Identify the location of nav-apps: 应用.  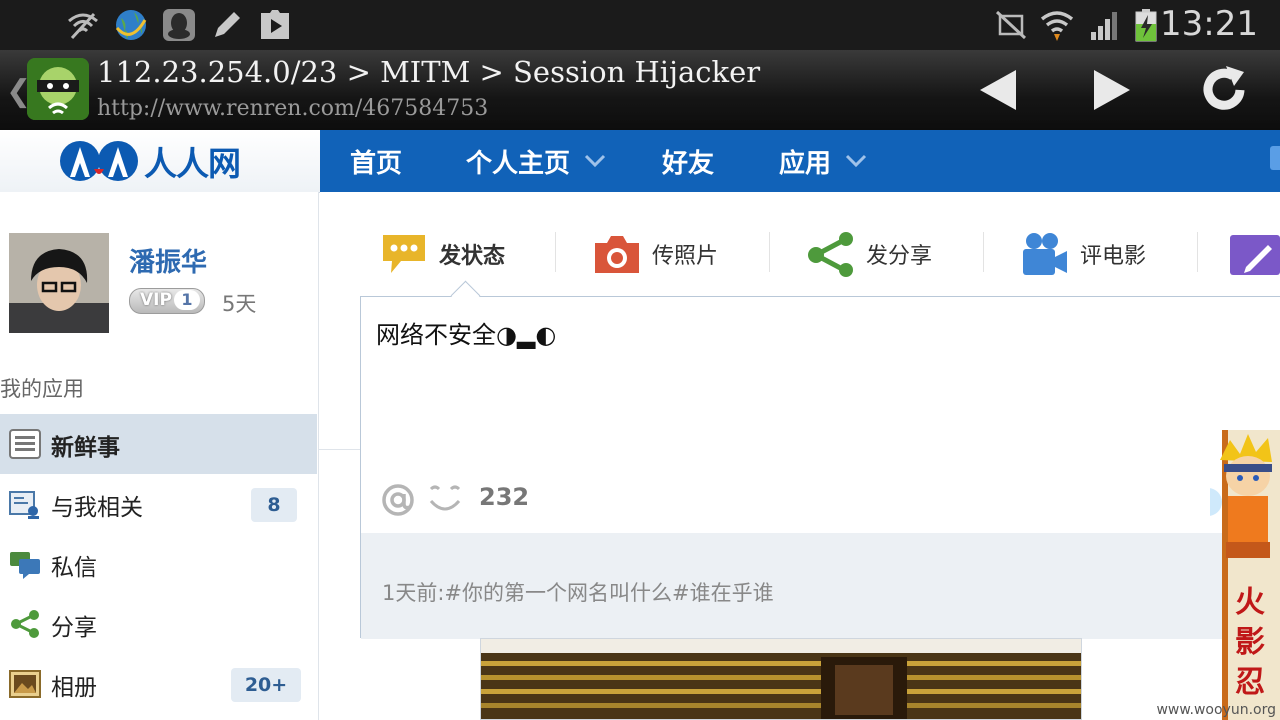
(823, 161).